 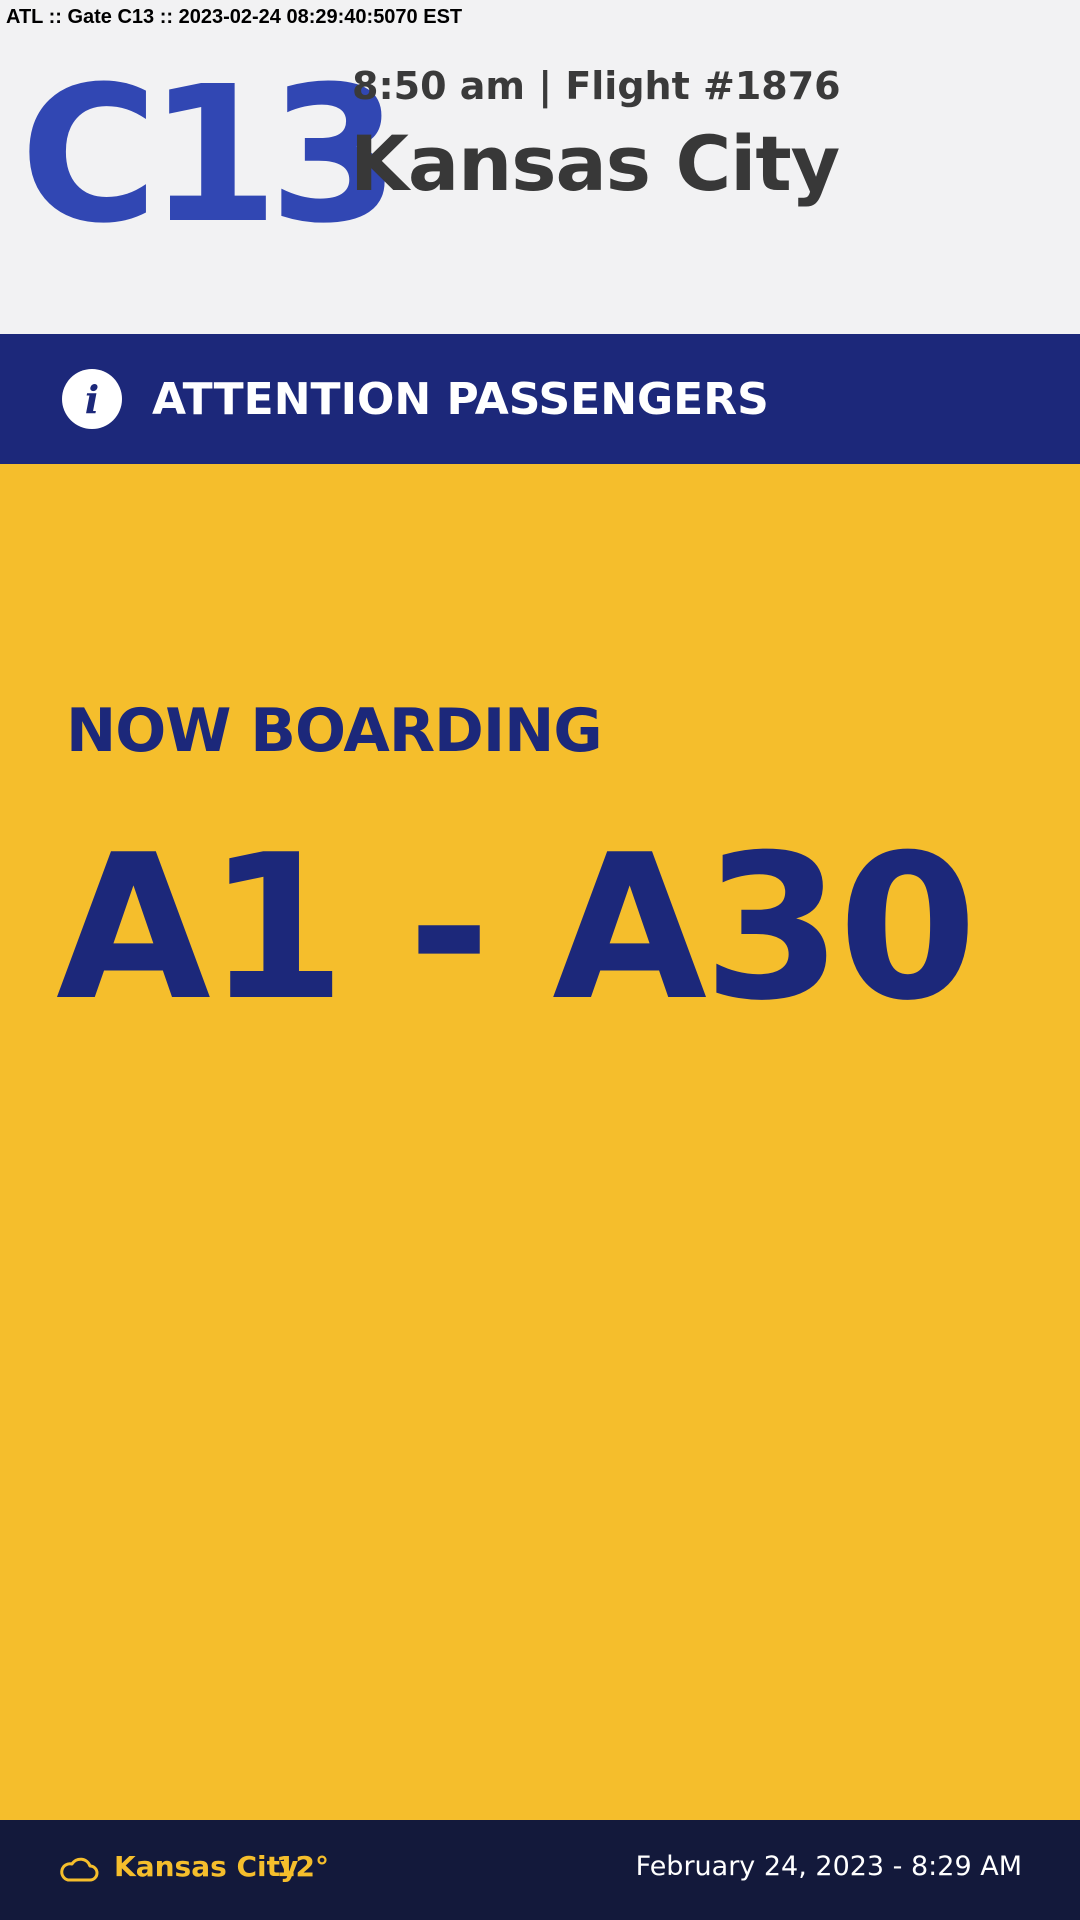 What do you see at coordinates (595, 163) in the screenshot?
I see `destination-city: Kansas City` at bounding box center [595, 163].